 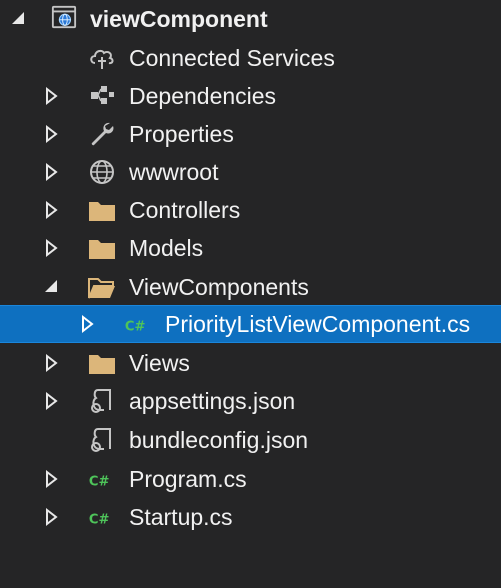 What do you see at coordinates (188, 479) in the screenshot?
I see `item-label: Program.cs` at bounding box center [188, 479].